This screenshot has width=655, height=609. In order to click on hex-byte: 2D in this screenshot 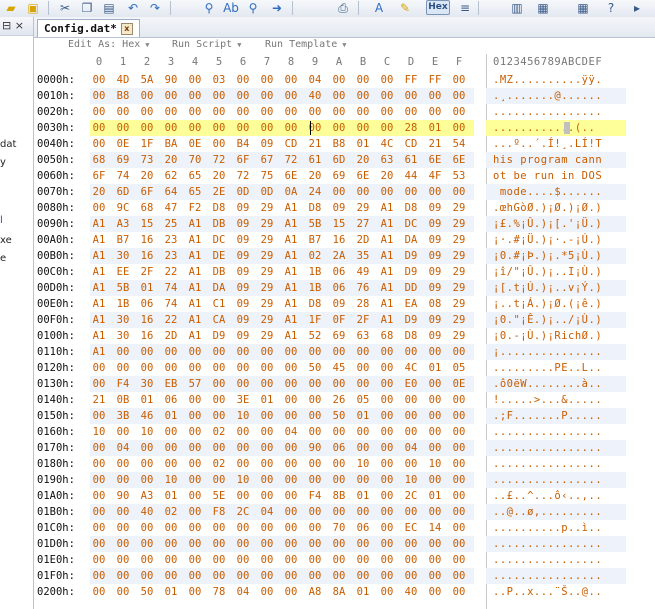, I will do `click(363, 240)`.